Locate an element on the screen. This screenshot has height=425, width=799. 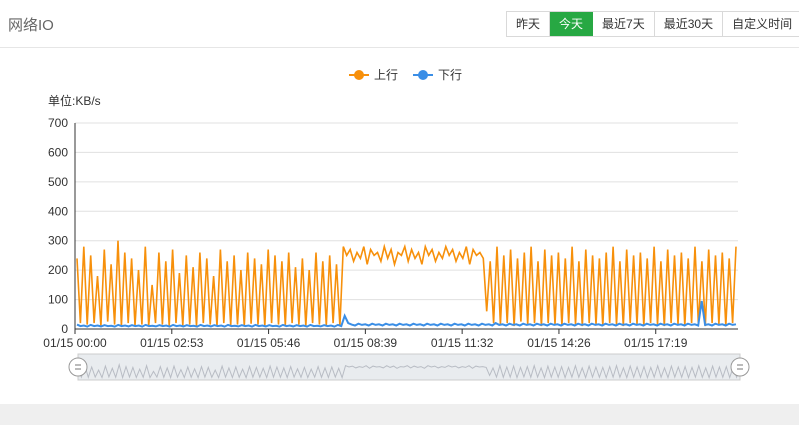
legend-upload-label: 上行 is located at coordinates (386, 75).